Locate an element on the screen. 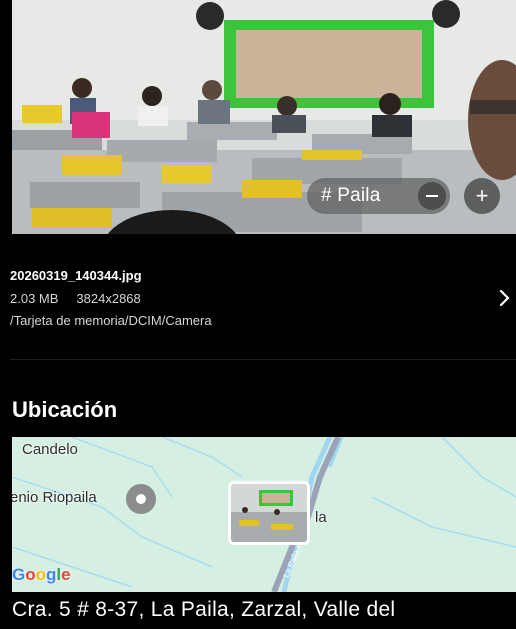 This screenshot has height=629, width=516. divider is located at coordinates (263, 359).